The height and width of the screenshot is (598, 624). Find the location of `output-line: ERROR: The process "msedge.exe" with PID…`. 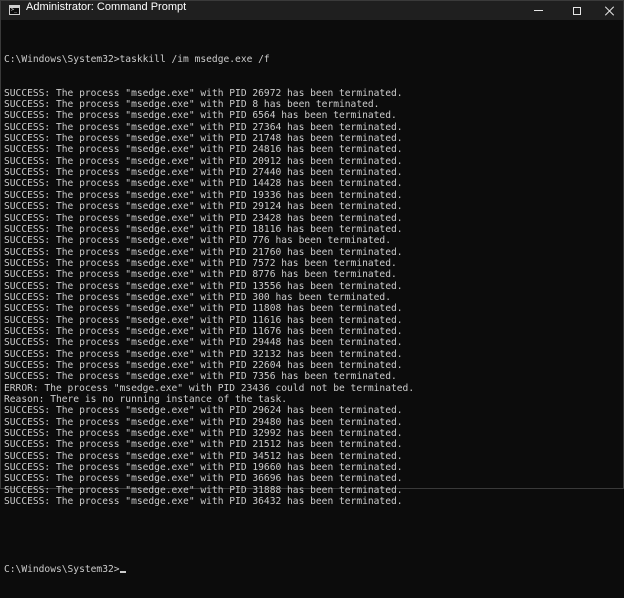

output-line: ERROR: The process "msedge.exe" with PID… is located at coordinates (209, 388).